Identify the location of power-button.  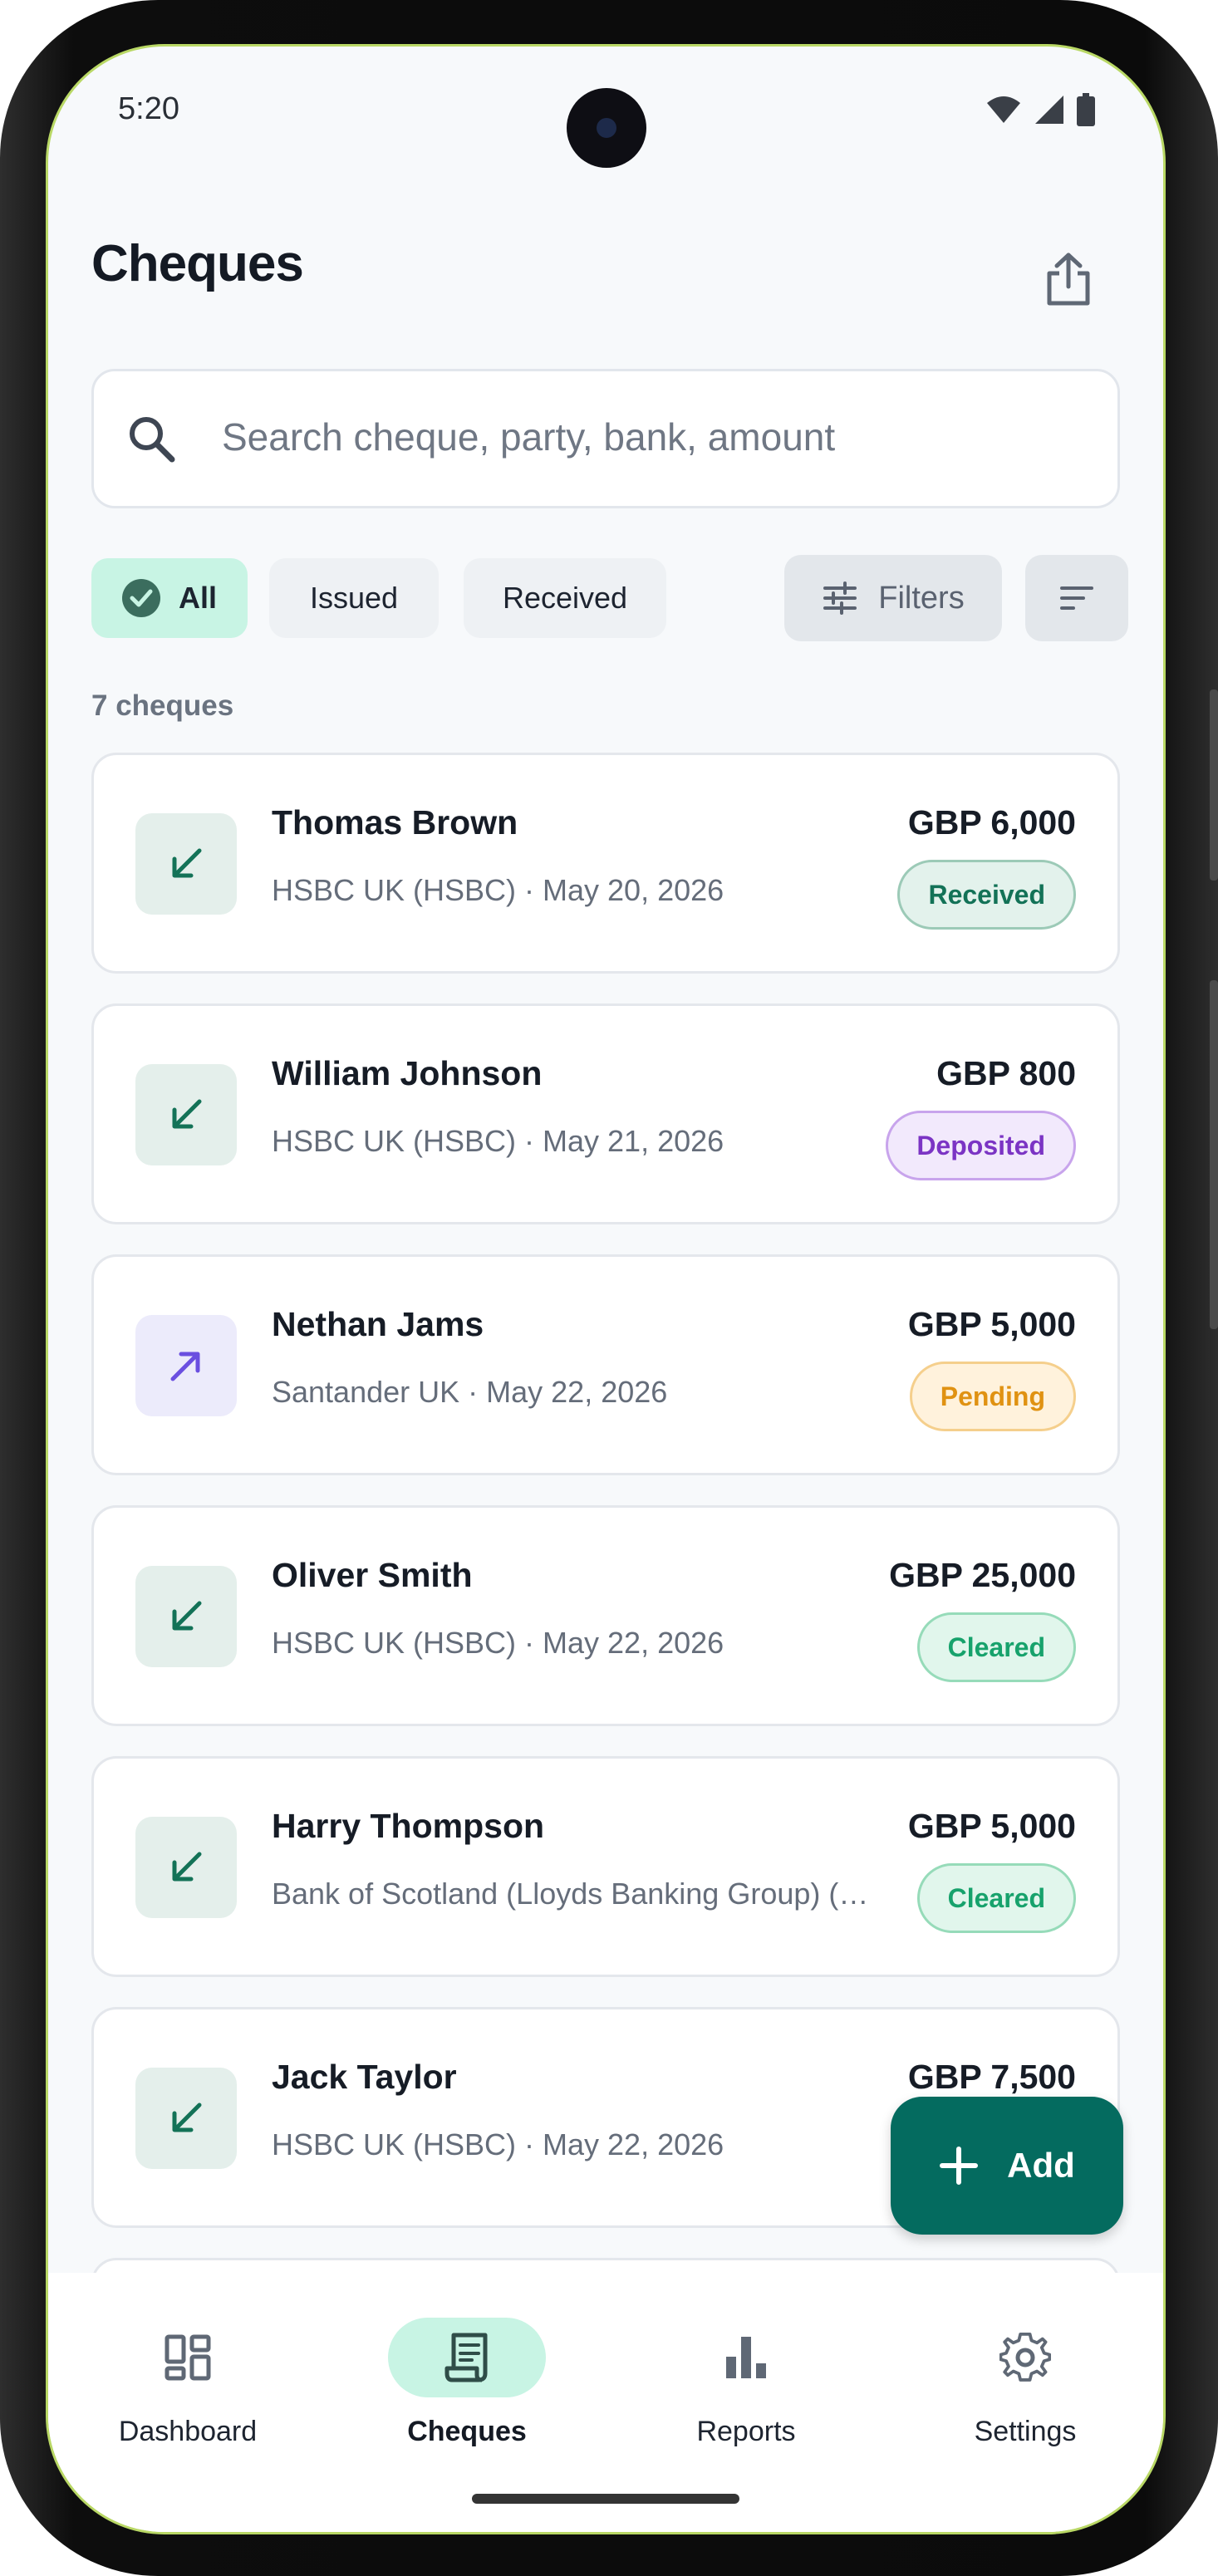
(1214, 1154).